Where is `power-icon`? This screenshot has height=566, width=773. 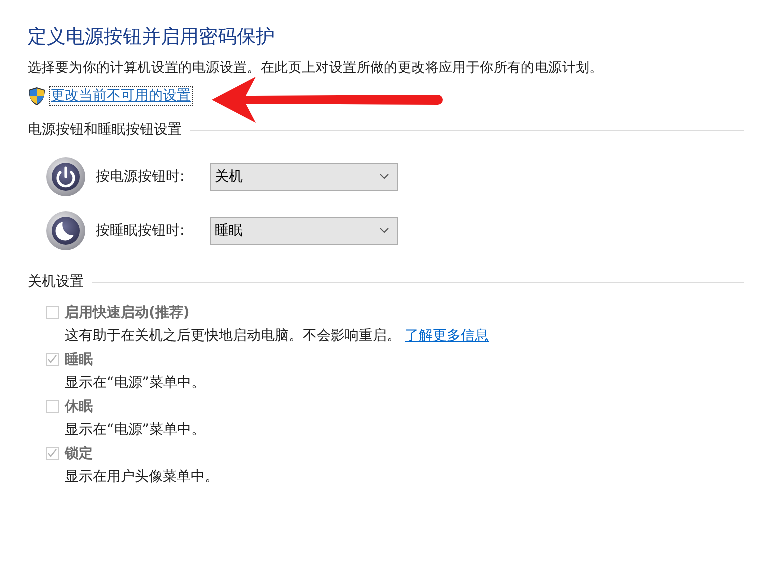 power-icon is located at coordinates (66, 177).